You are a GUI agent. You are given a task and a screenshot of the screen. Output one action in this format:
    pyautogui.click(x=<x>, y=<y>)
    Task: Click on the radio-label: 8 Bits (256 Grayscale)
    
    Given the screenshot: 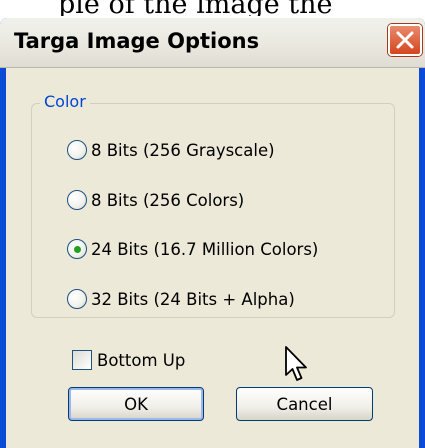 What is the action you would take?
    pyautogui.click(x=183, y=150)
    